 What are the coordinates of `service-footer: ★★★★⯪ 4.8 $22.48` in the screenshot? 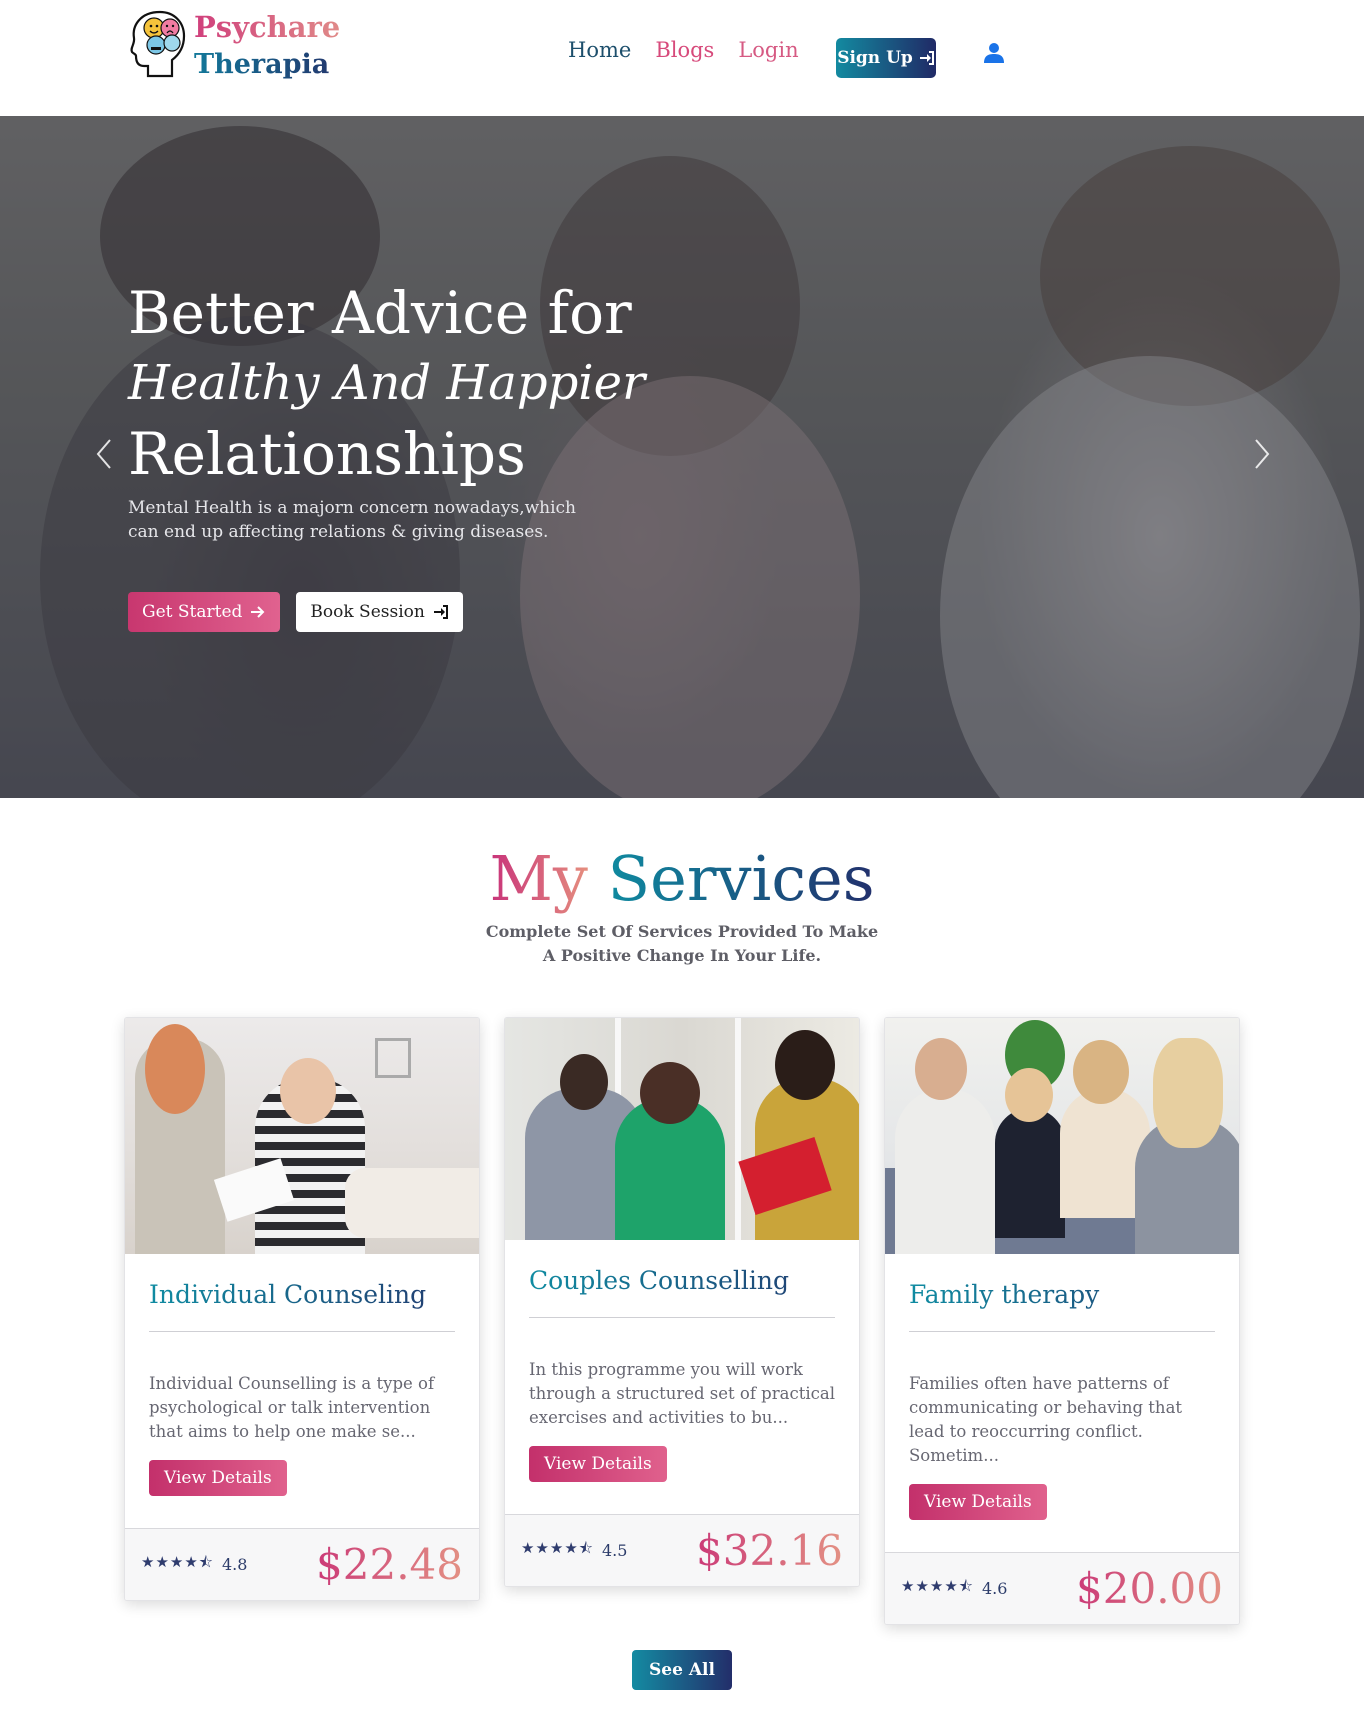 It's located at (302, 1564).